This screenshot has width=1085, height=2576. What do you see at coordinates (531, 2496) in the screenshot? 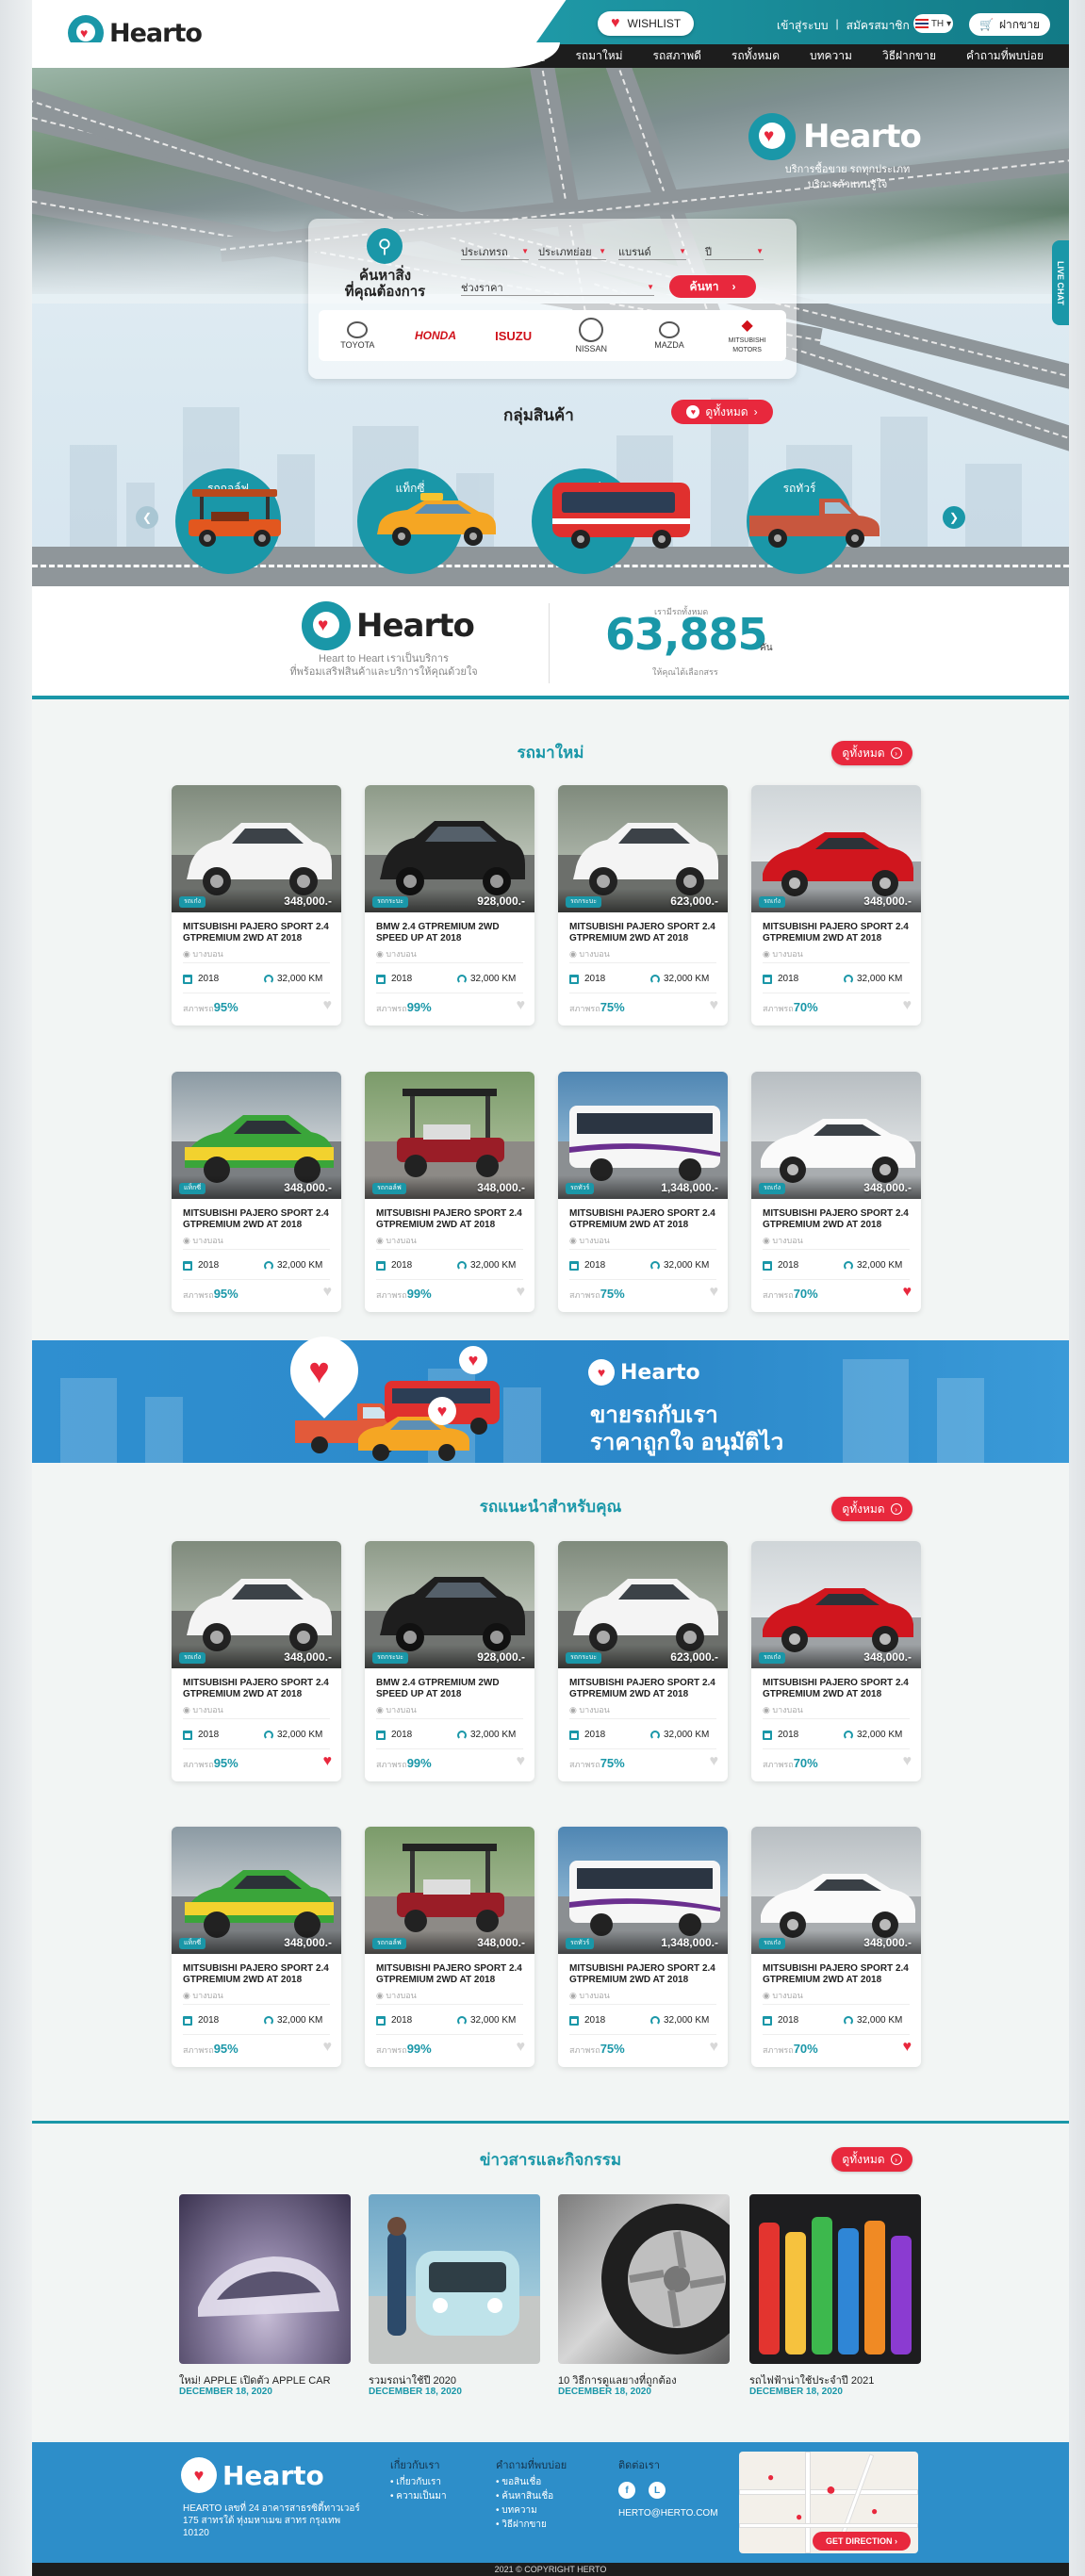
I see `footer-link: • ค้นหาสินเชื่อ` at bounding box center [531, 2496].